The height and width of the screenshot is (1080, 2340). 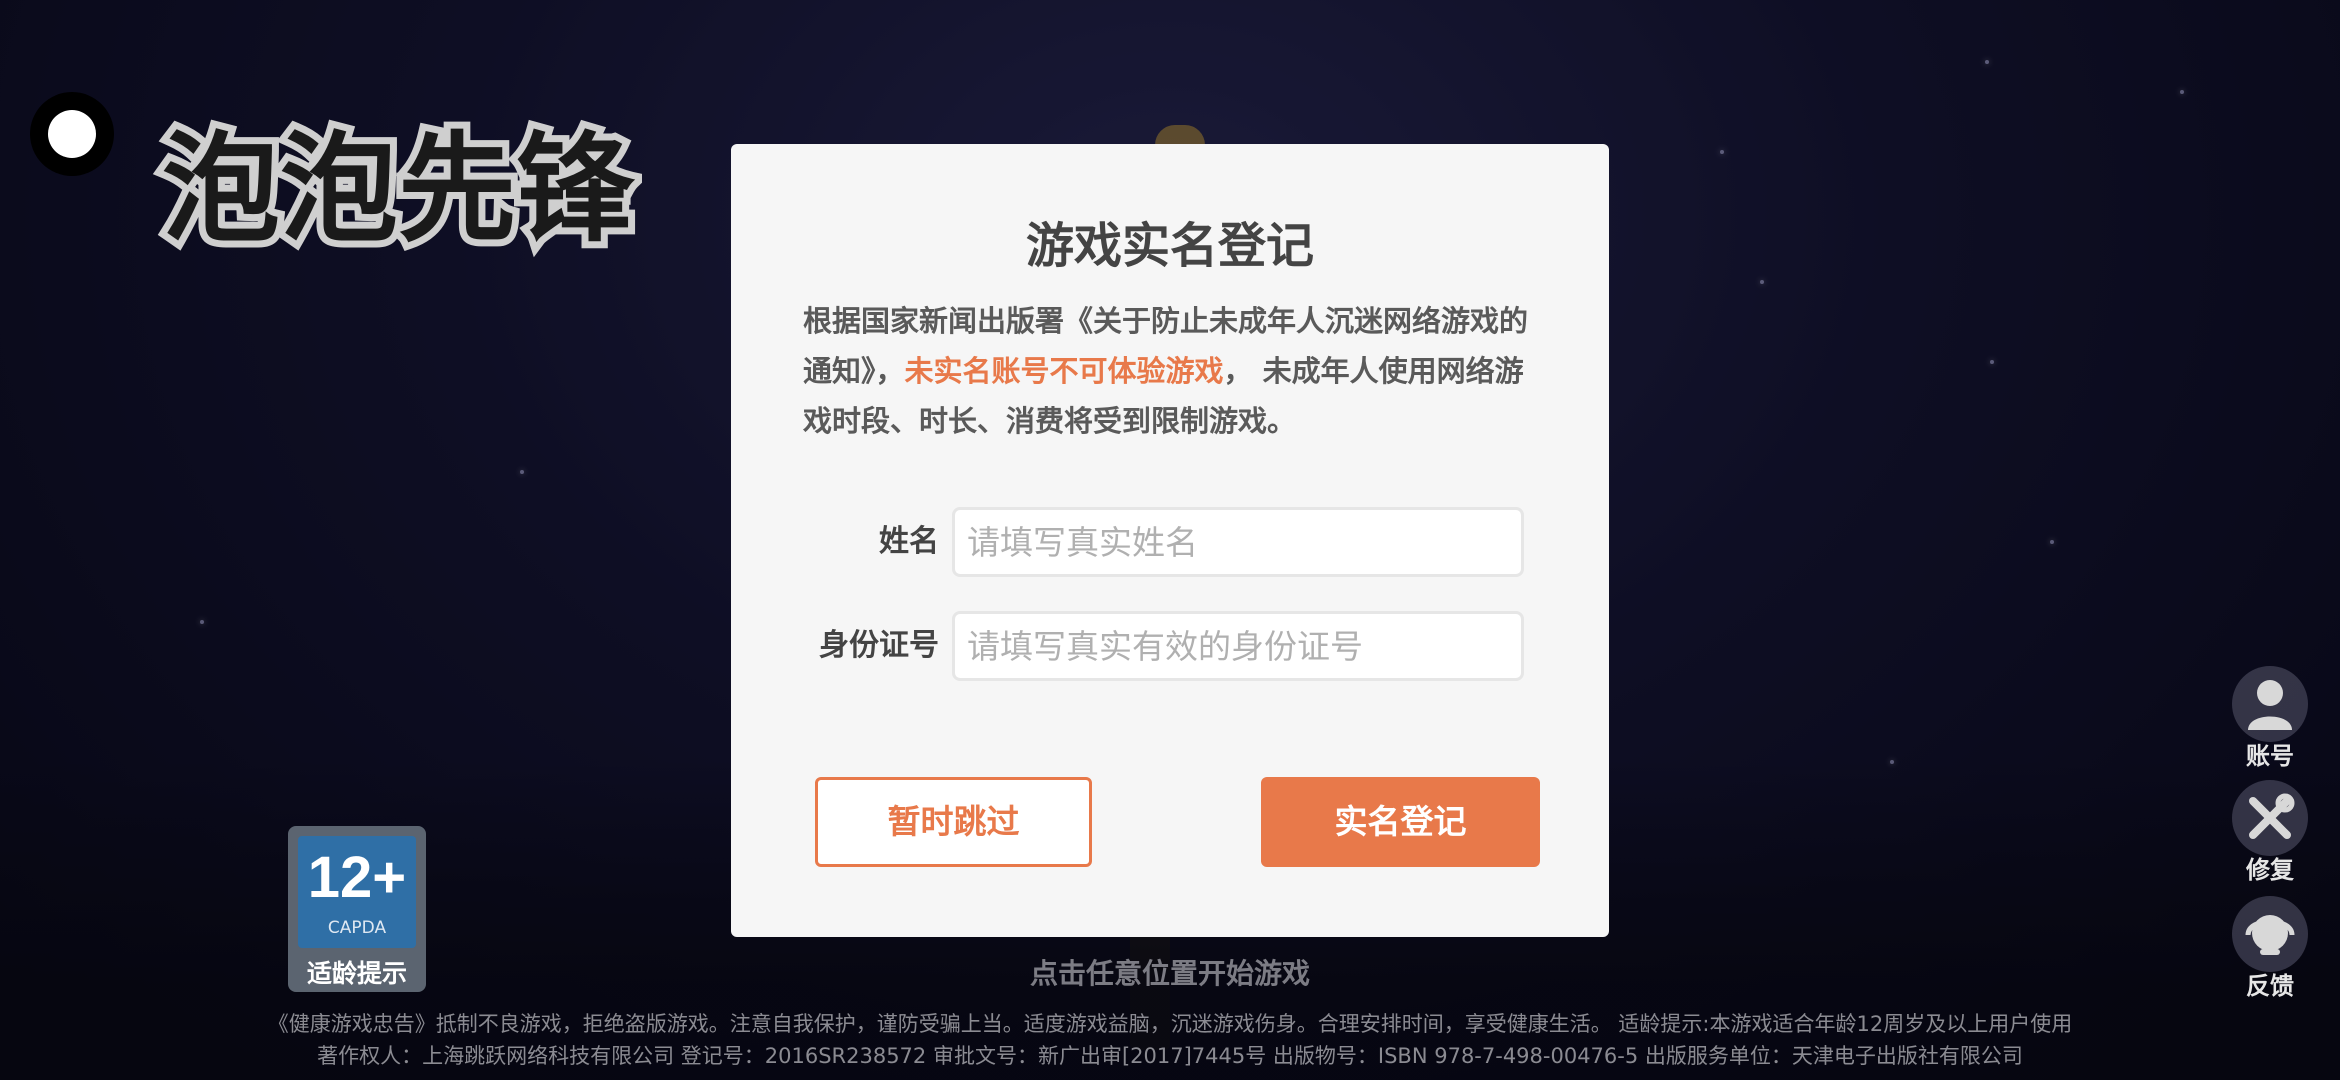 I want to click on name-field-box, so click(x=1238, y=542).